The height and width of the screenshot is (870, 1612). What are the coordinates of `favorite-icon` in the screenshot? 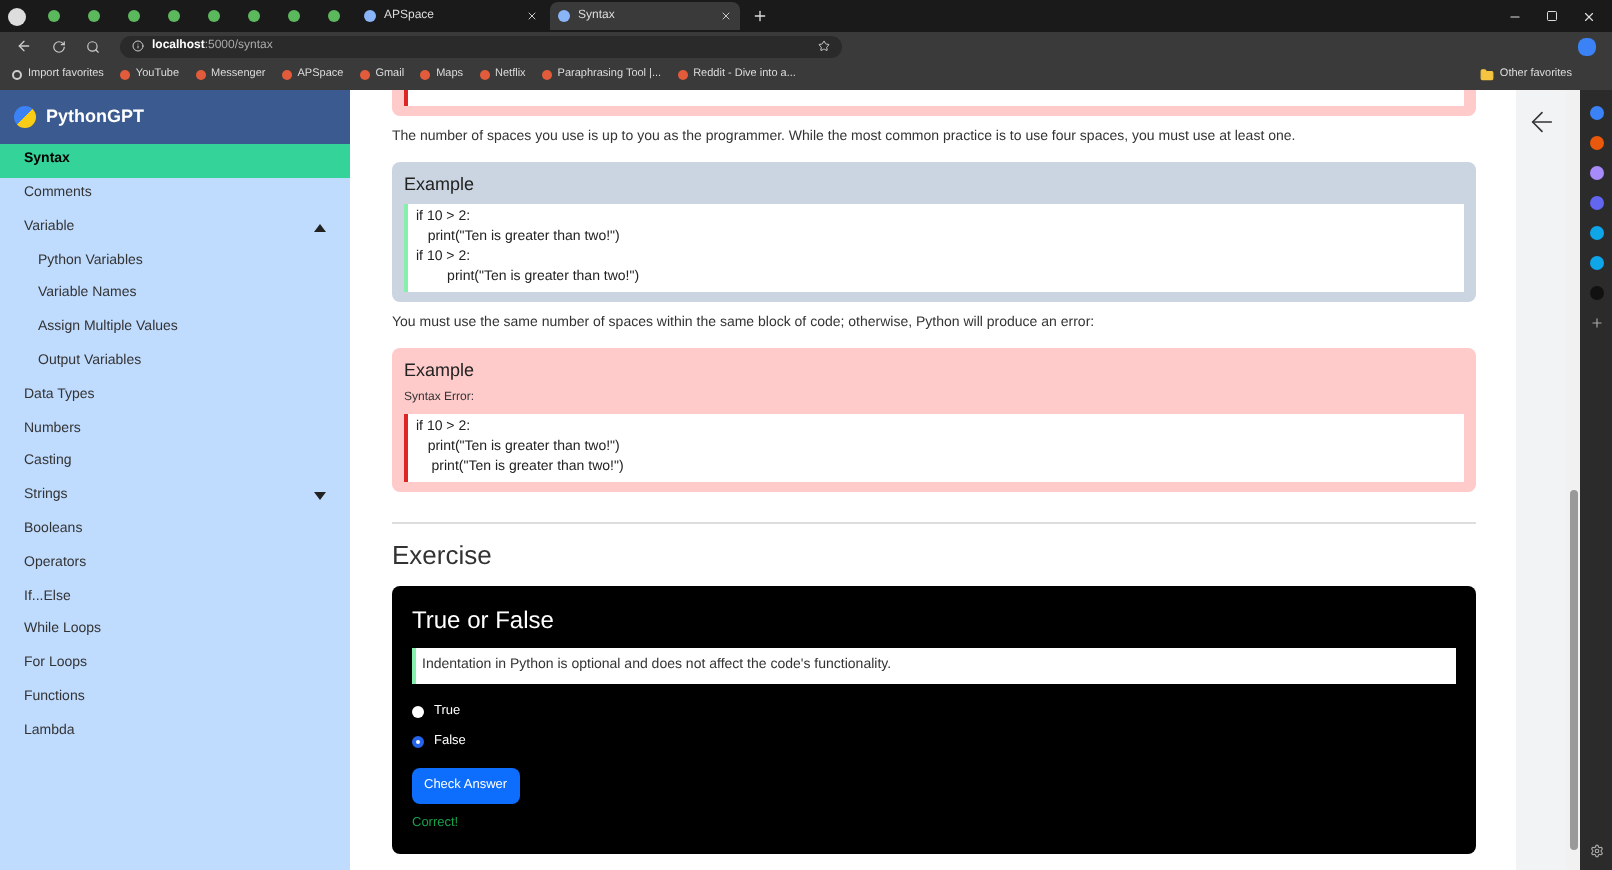 It's located at (823, 46).